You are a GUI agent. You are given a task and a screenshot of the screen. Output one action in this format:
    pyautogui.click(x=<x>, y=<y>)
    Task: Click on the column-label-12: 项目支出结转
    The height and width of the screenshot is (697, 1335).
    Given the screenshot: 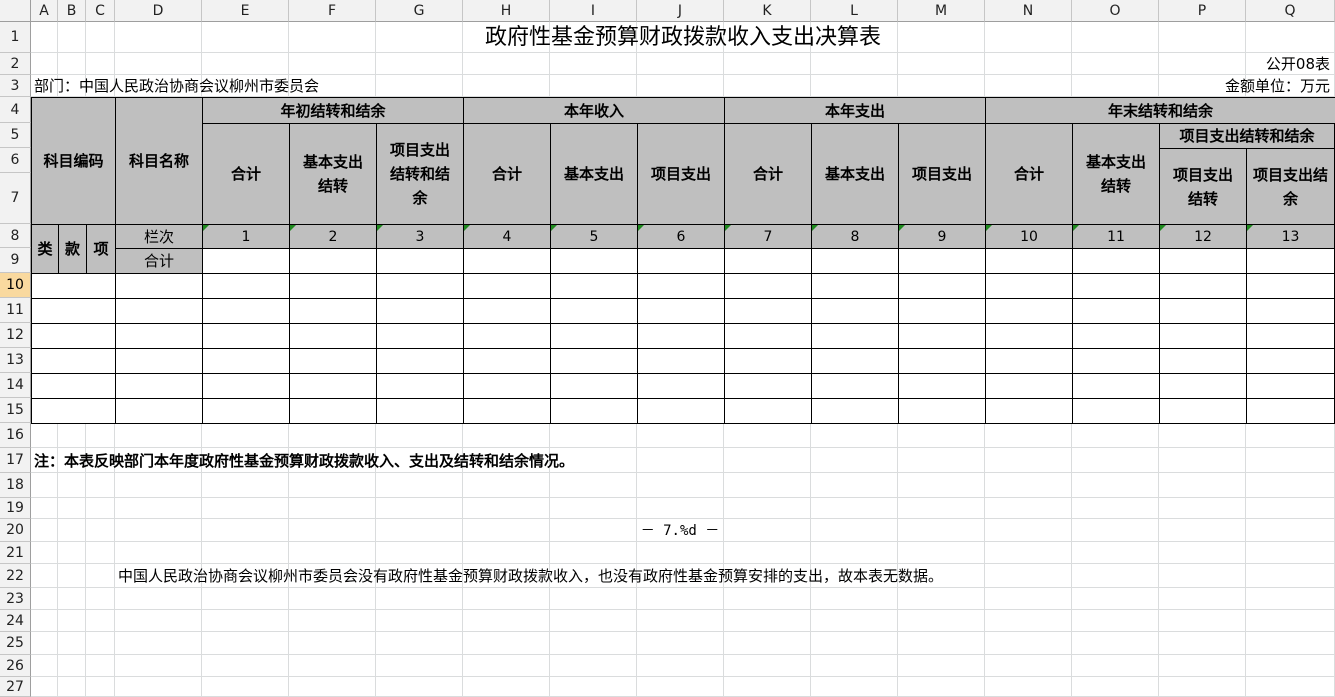 What is the action you would take?
    pyautogui.click(x=1203, y=186)
    